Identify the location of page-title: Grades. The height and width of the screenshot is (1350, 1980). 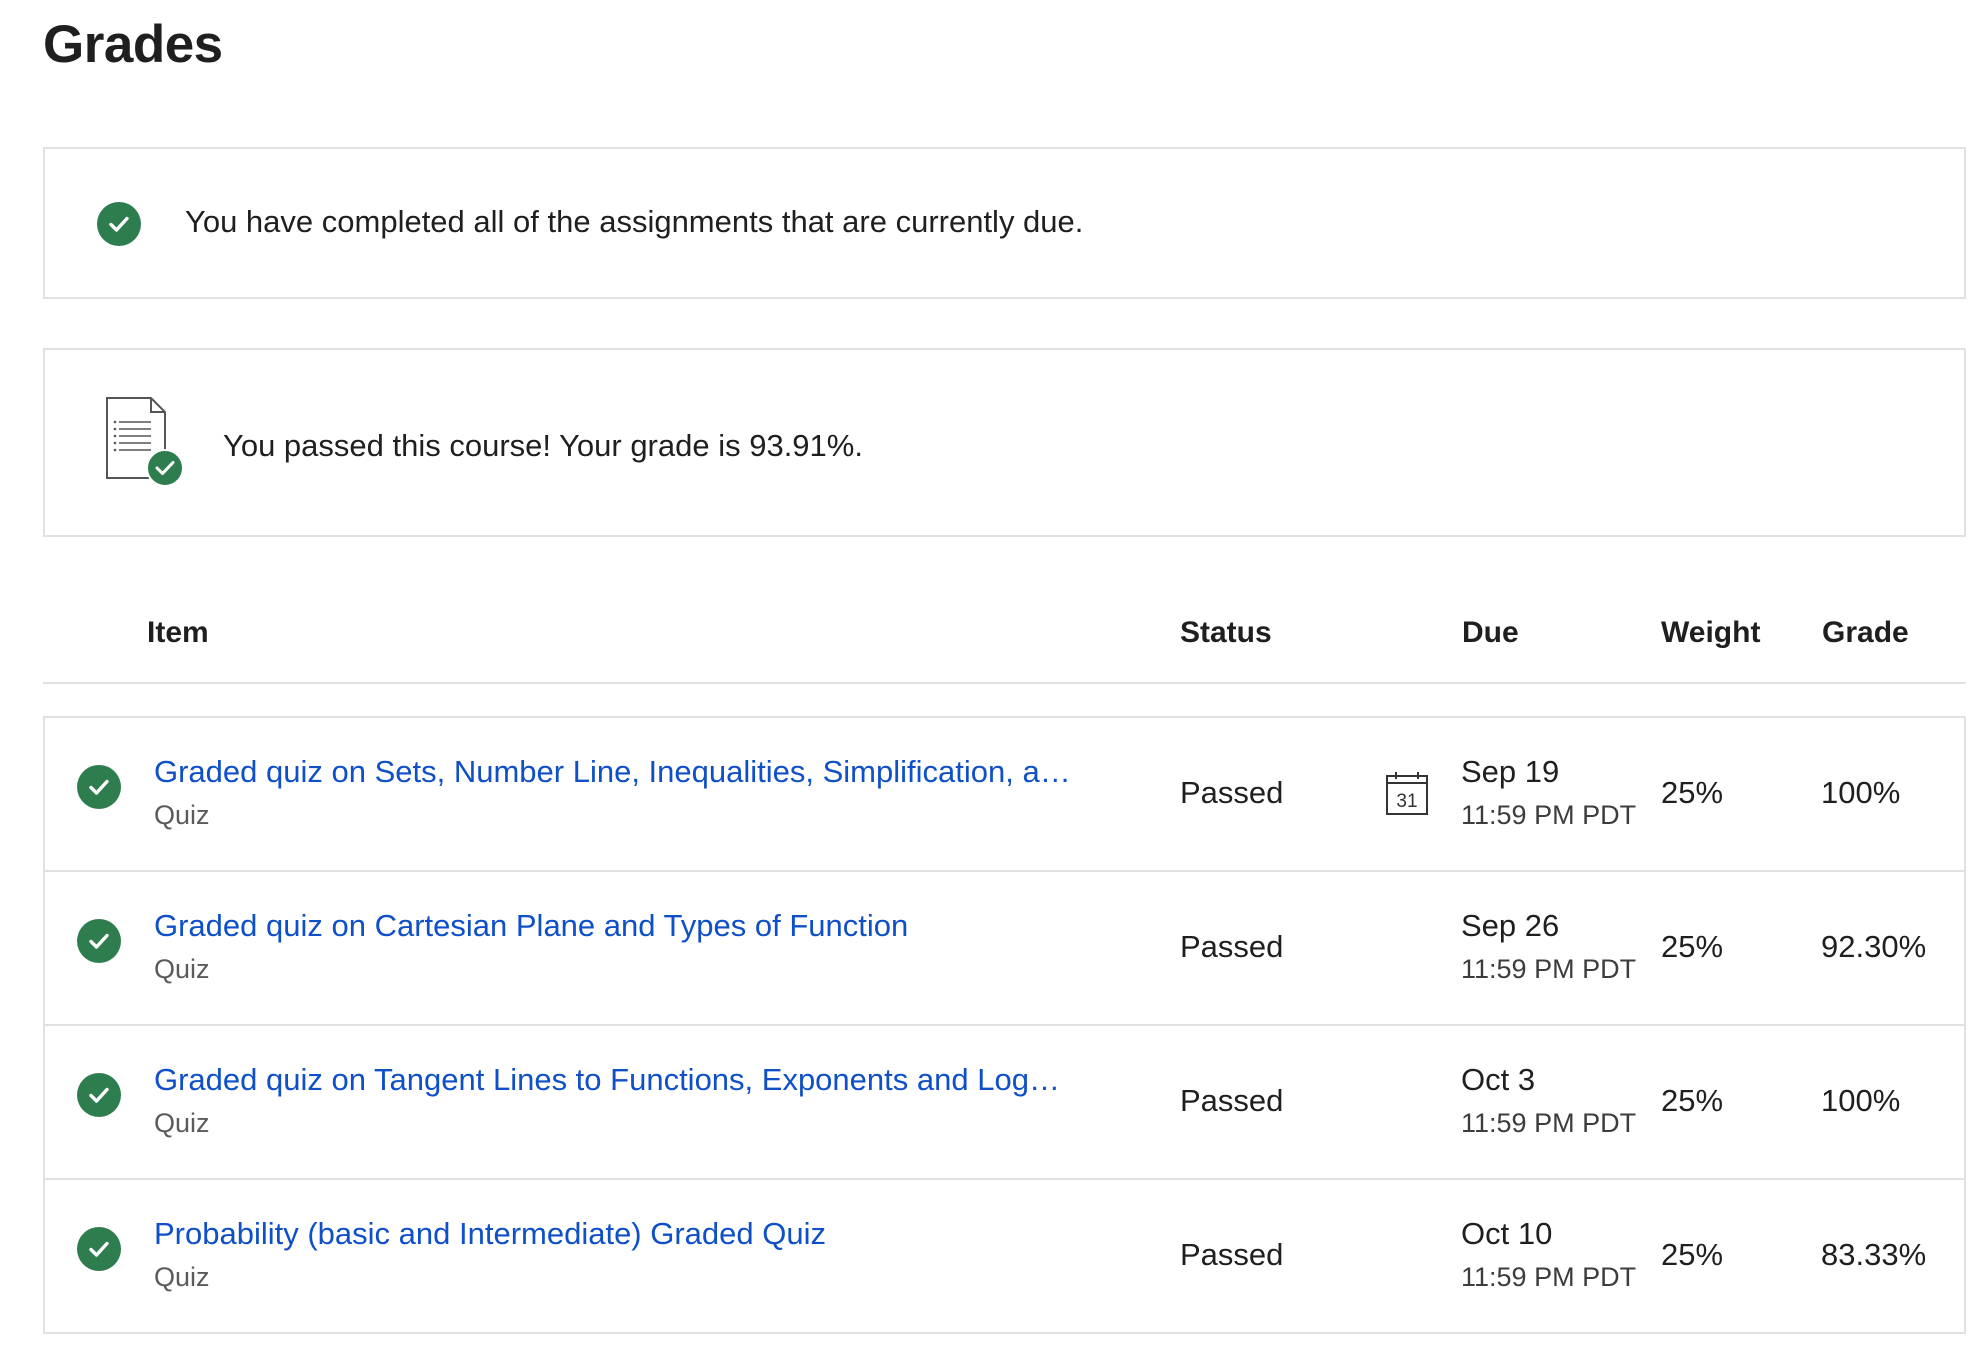
(133, 44).